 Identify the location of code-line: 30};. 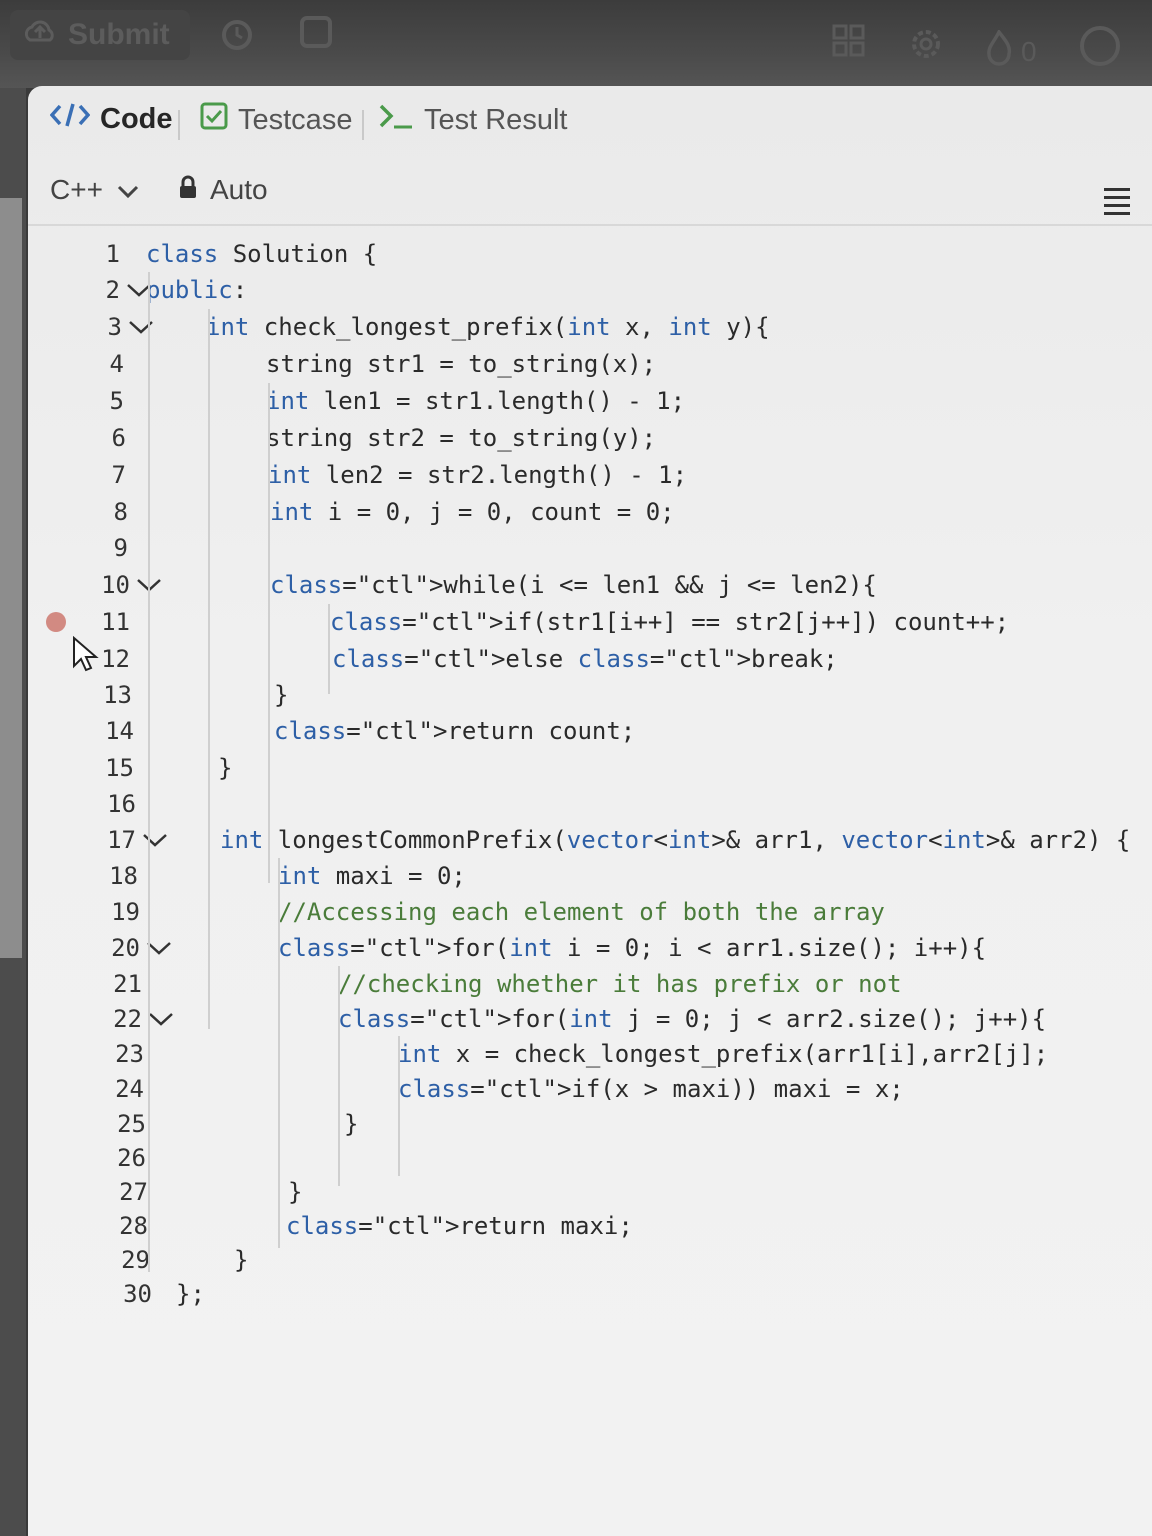
(590, 1294).